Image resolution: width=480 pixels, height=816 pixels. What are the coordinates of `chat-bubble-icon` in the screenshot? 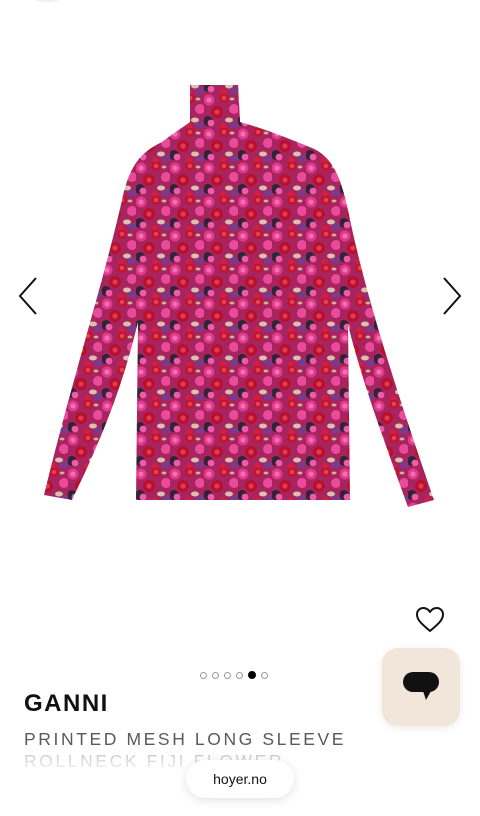 It's located at (421, 686).